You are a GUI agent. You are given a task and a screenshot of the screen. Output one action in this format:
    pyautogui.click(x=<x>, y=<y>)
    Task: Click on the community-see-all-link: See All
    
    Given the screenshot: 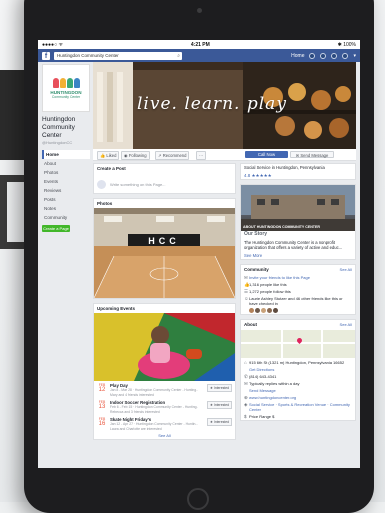 What is the action you would take?
    pyautogui.click(x=346, y=269)
    